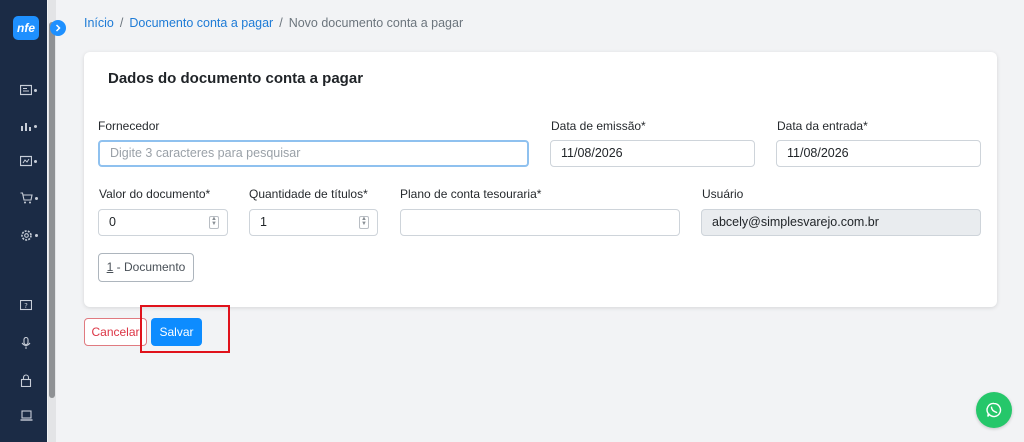 The width and height of the screenshot is (1024, 442). What do you see at coordinates (26, 127) in the screenshot?
I see `chart-icon` at bounding box center [26, 127].